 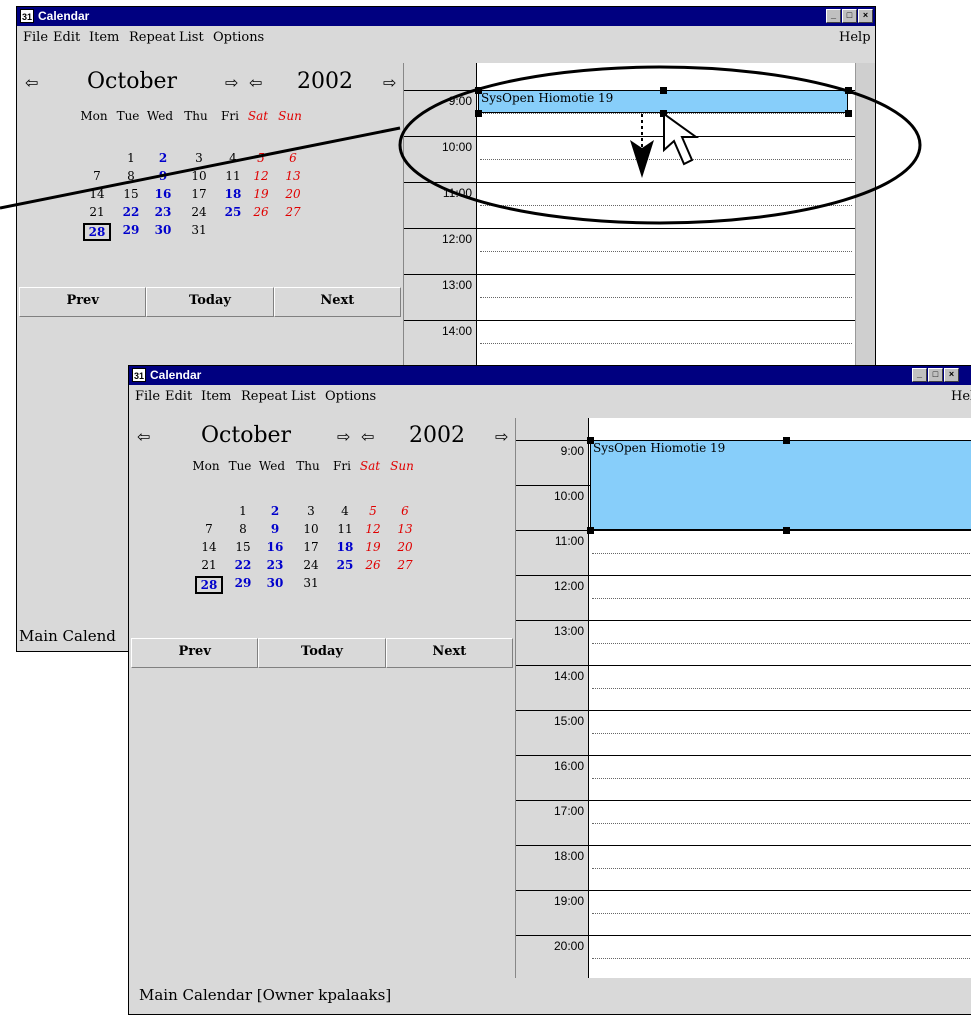 I want to click on annotation-overlay, so click(x=461, y=145).